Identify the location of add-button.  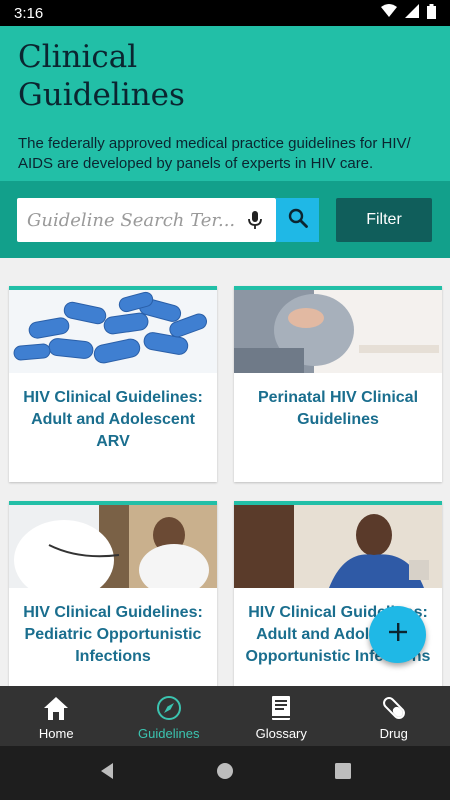
(397, 634).